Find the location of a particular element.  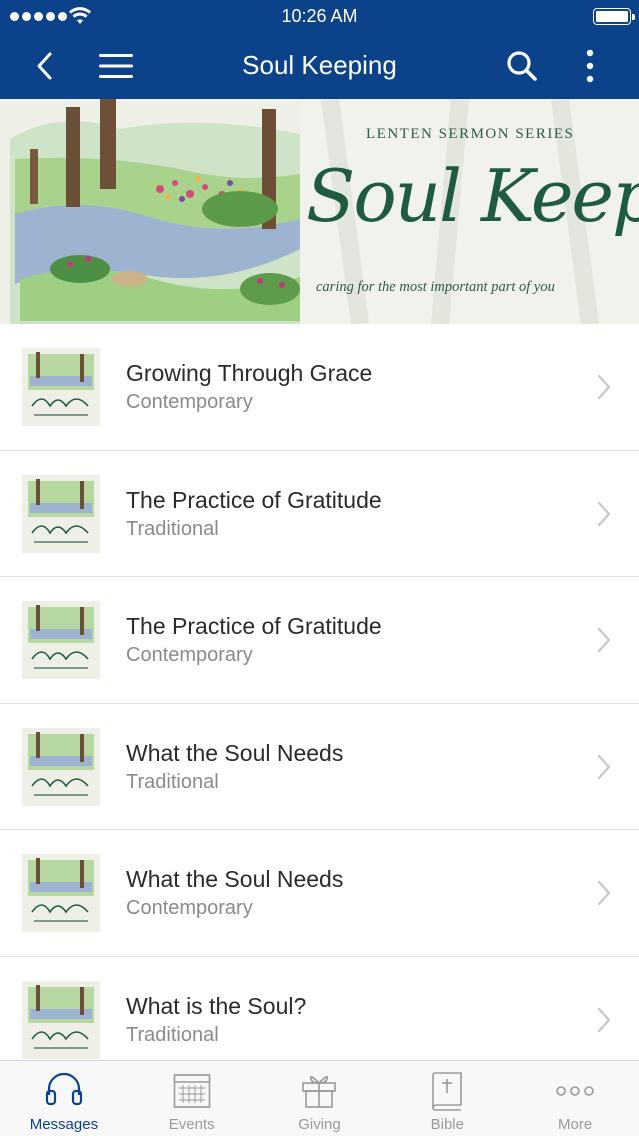

navigation-bar: Soul Keeping is located at coordinates (319, 66).